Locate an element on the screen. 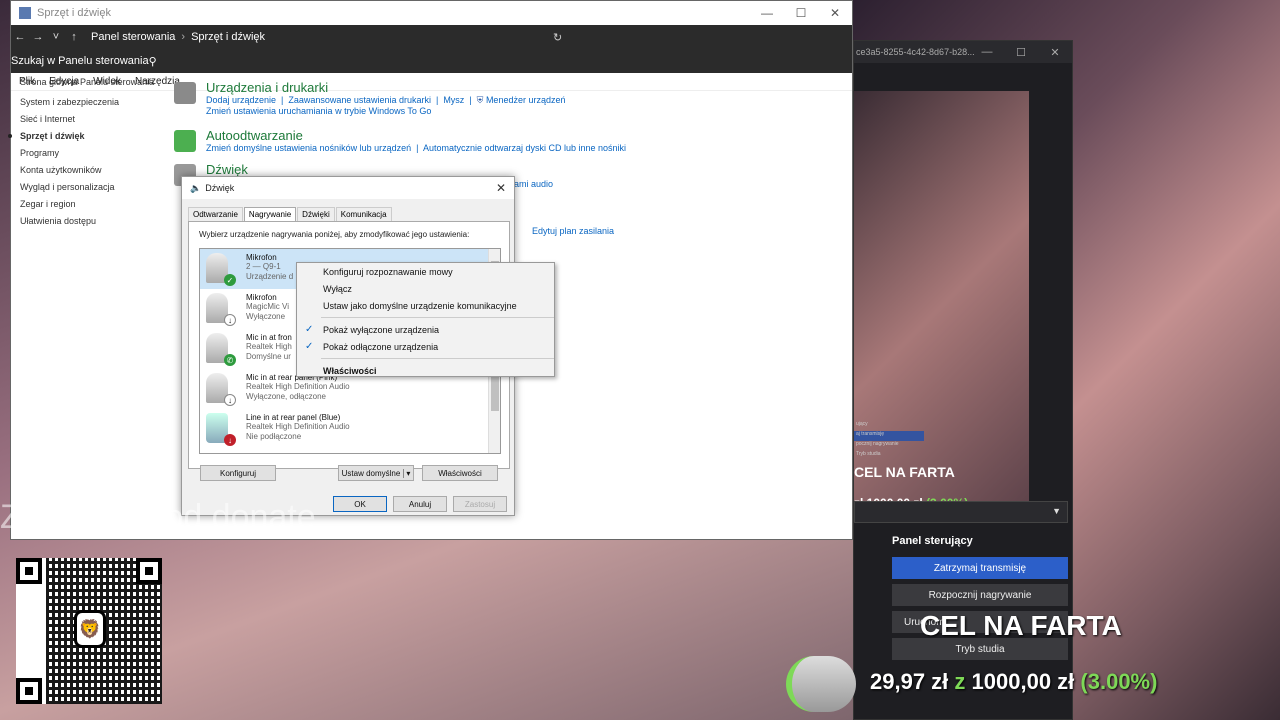 The height and width of the screenshot is (720, 1280). check-icon: ✓ is located at coordinates (230, 280).